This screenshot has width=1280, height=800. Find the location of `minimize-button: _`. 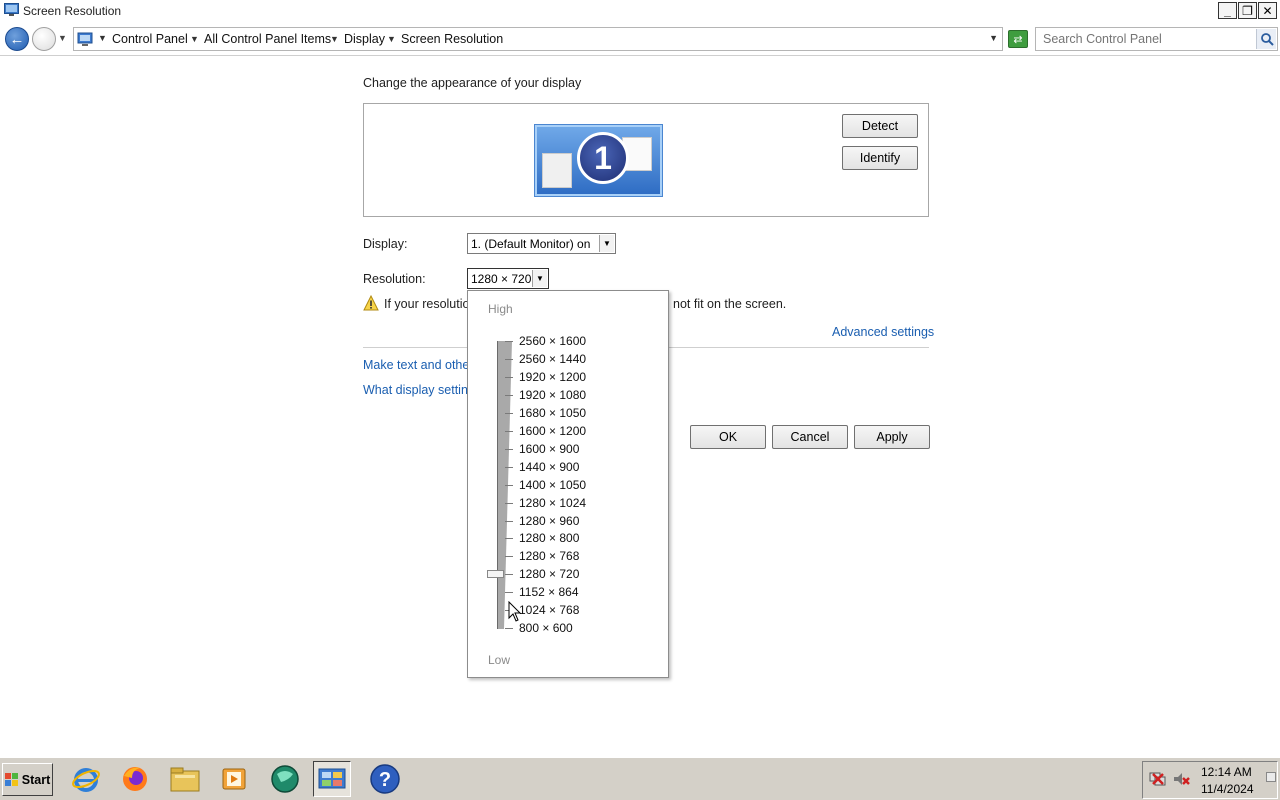

minimize-button: _ is located at coordinates (1227, 10).